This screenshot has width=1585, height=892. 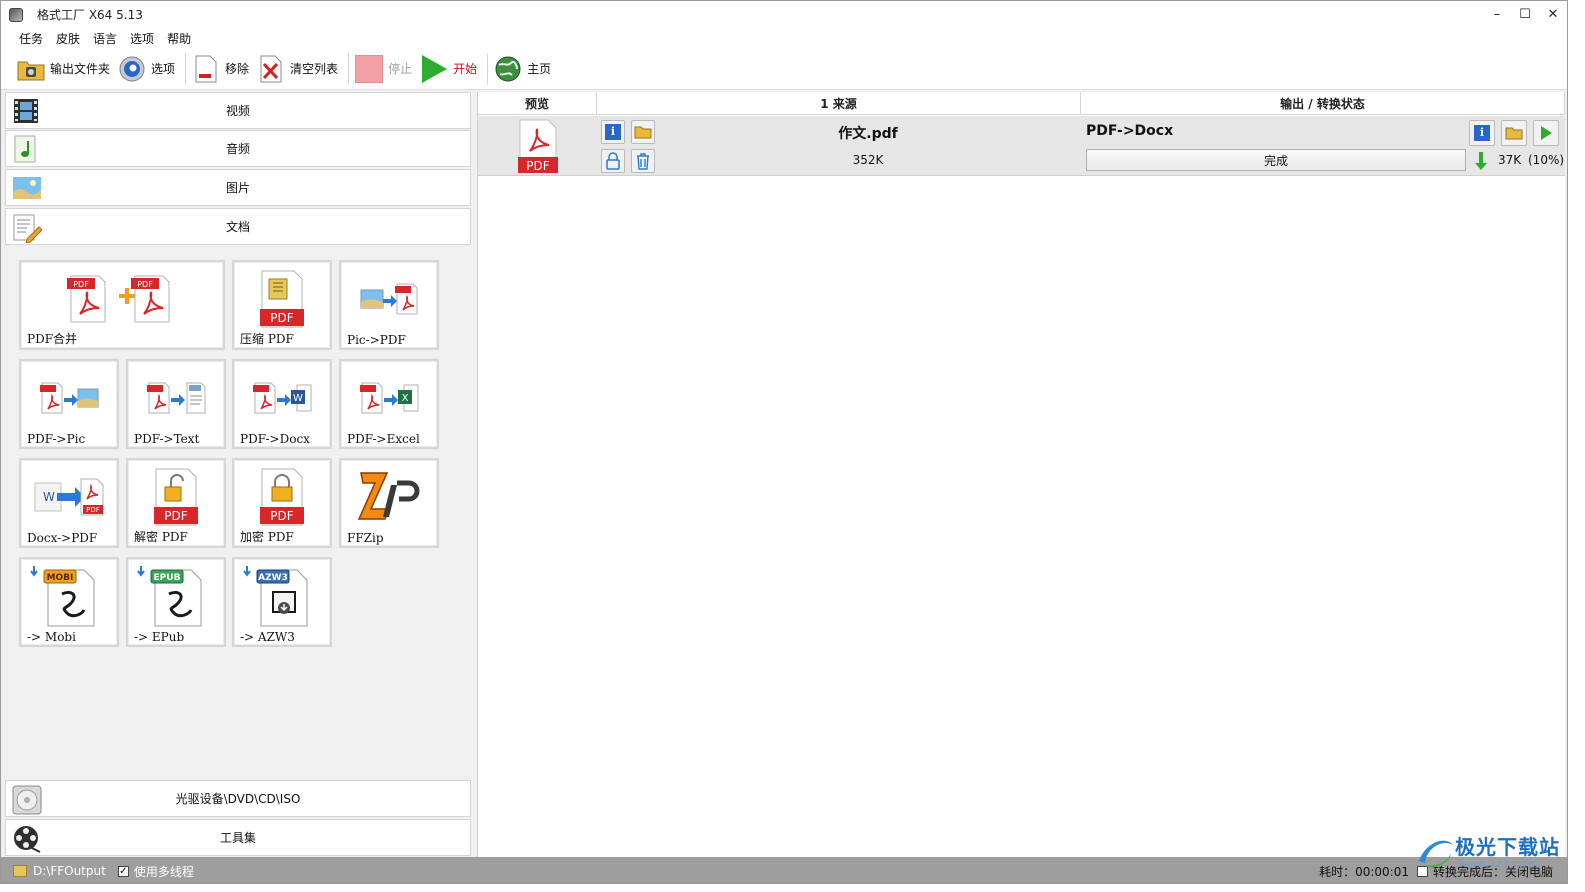 What do you see at coordinates (167, 439) in the screenshot?
I see `tile-label: PDF->Text` at bounding box center [167, 439].